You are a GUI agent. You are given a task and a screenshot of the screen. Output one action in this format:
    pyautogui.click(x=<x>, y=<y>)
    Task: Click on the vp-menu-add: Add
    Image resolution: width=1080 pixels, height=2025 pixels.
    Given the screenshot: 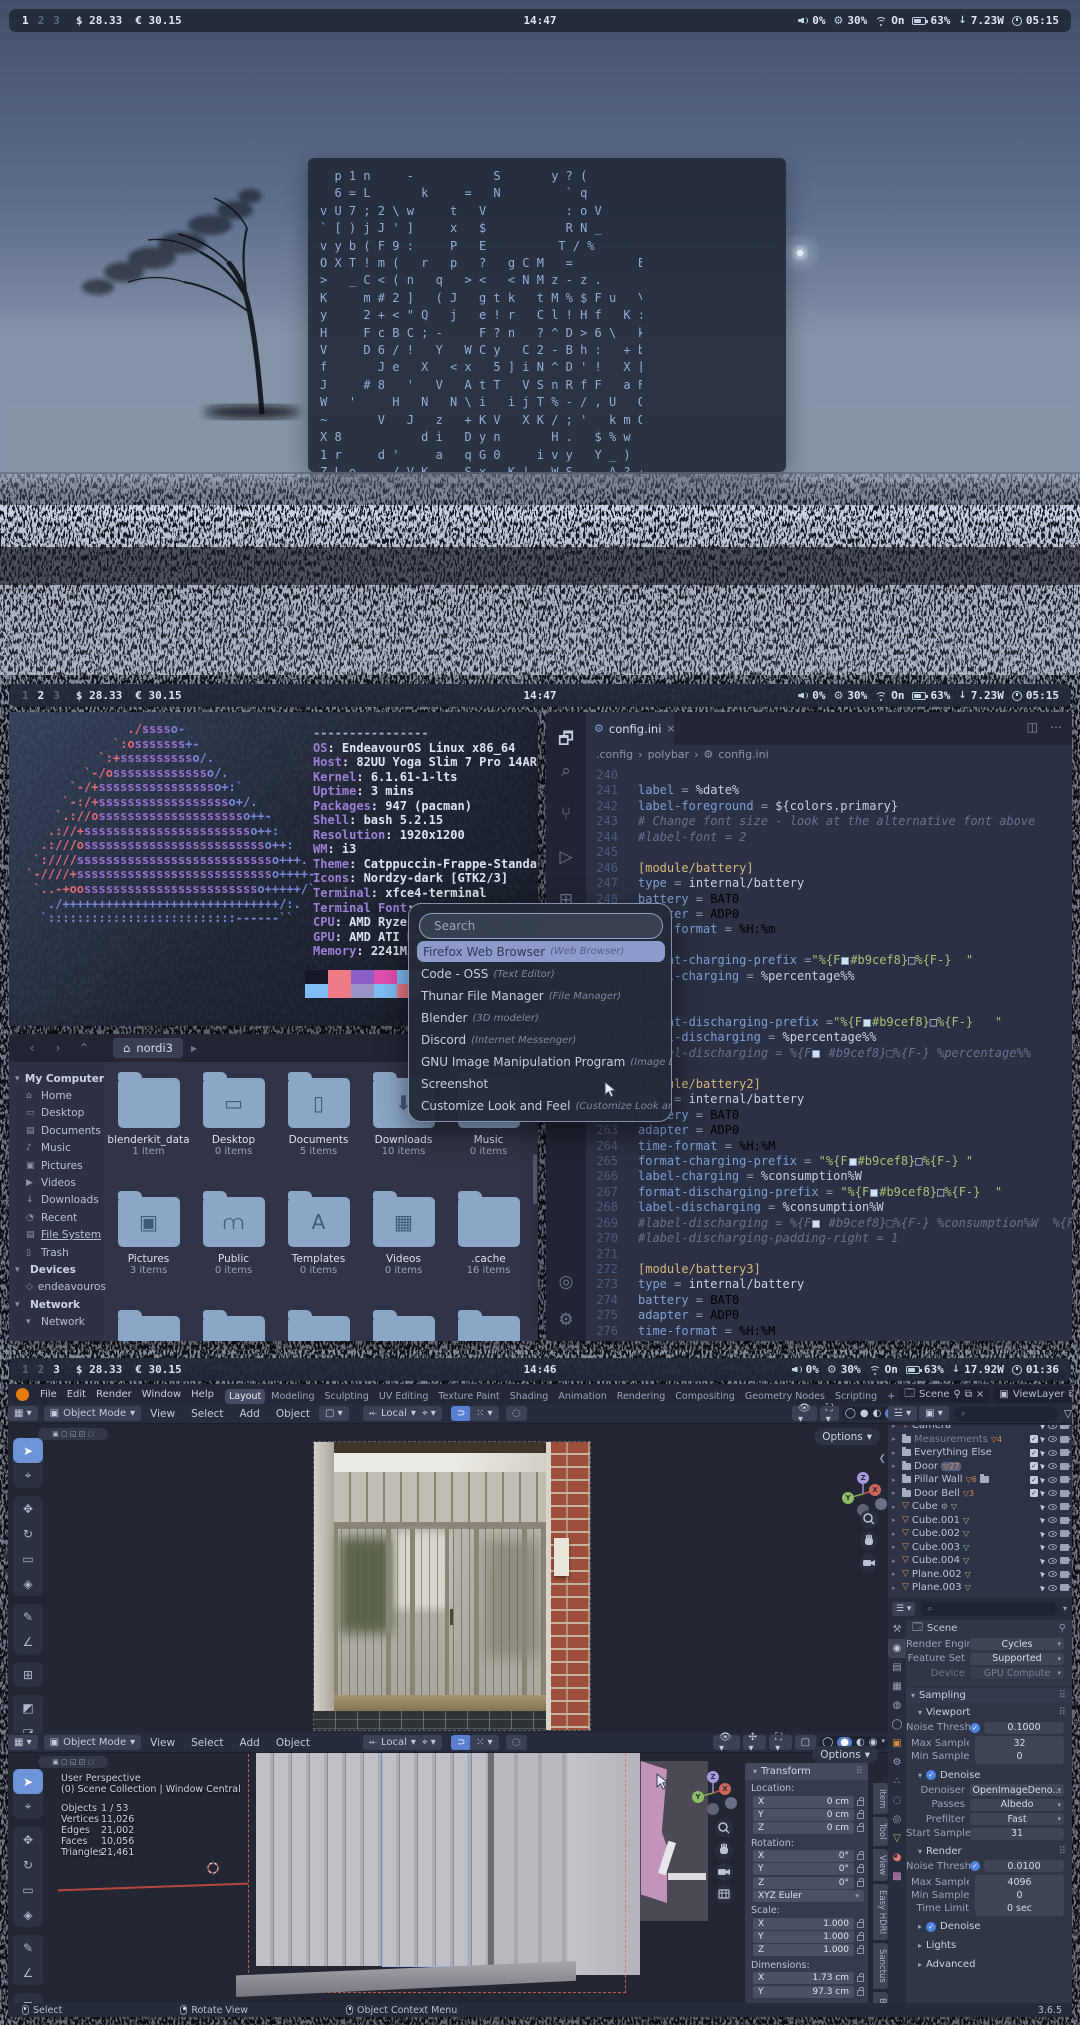 What is the action you would take?
    pyautogui.click(x=249, y=1743)
    